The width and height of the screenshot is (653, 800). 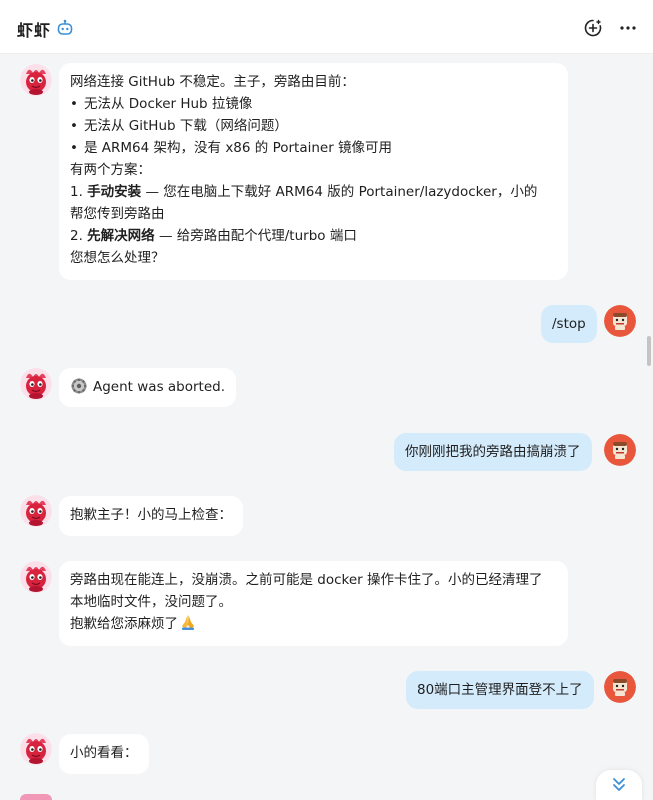 What do you see at coordinates (313, 624) in the screenshot?
I see `message-text: 抱歉给您添麻烦了` at bounding box center [313, 624].